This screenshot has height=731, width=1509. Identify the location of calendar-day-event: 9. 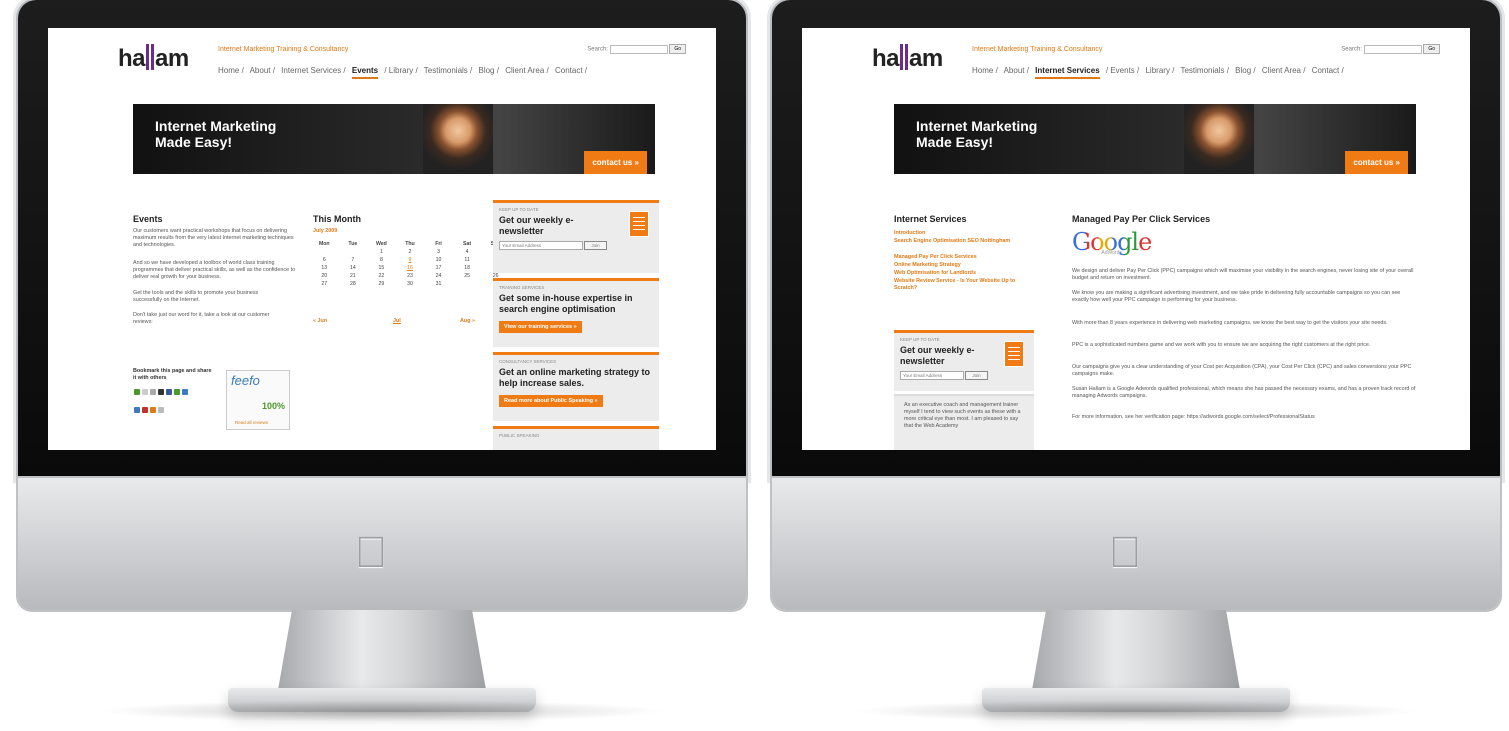
(410, 260).